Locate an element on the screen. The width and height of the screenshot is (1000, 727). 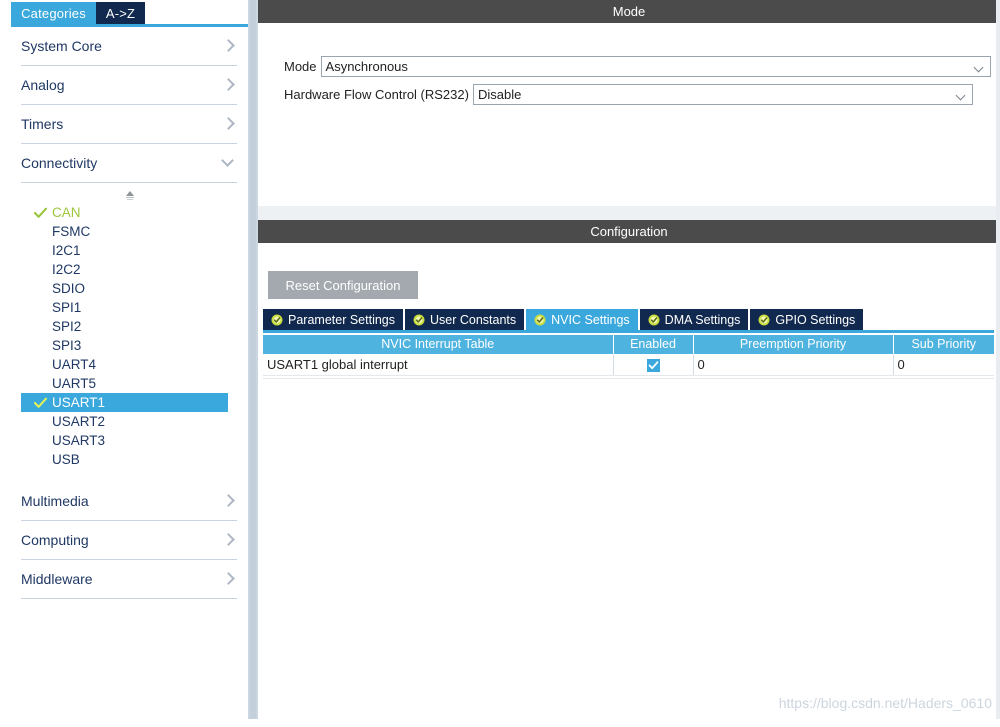
category-middleware: Middleware is located at coordinates (129, 579).